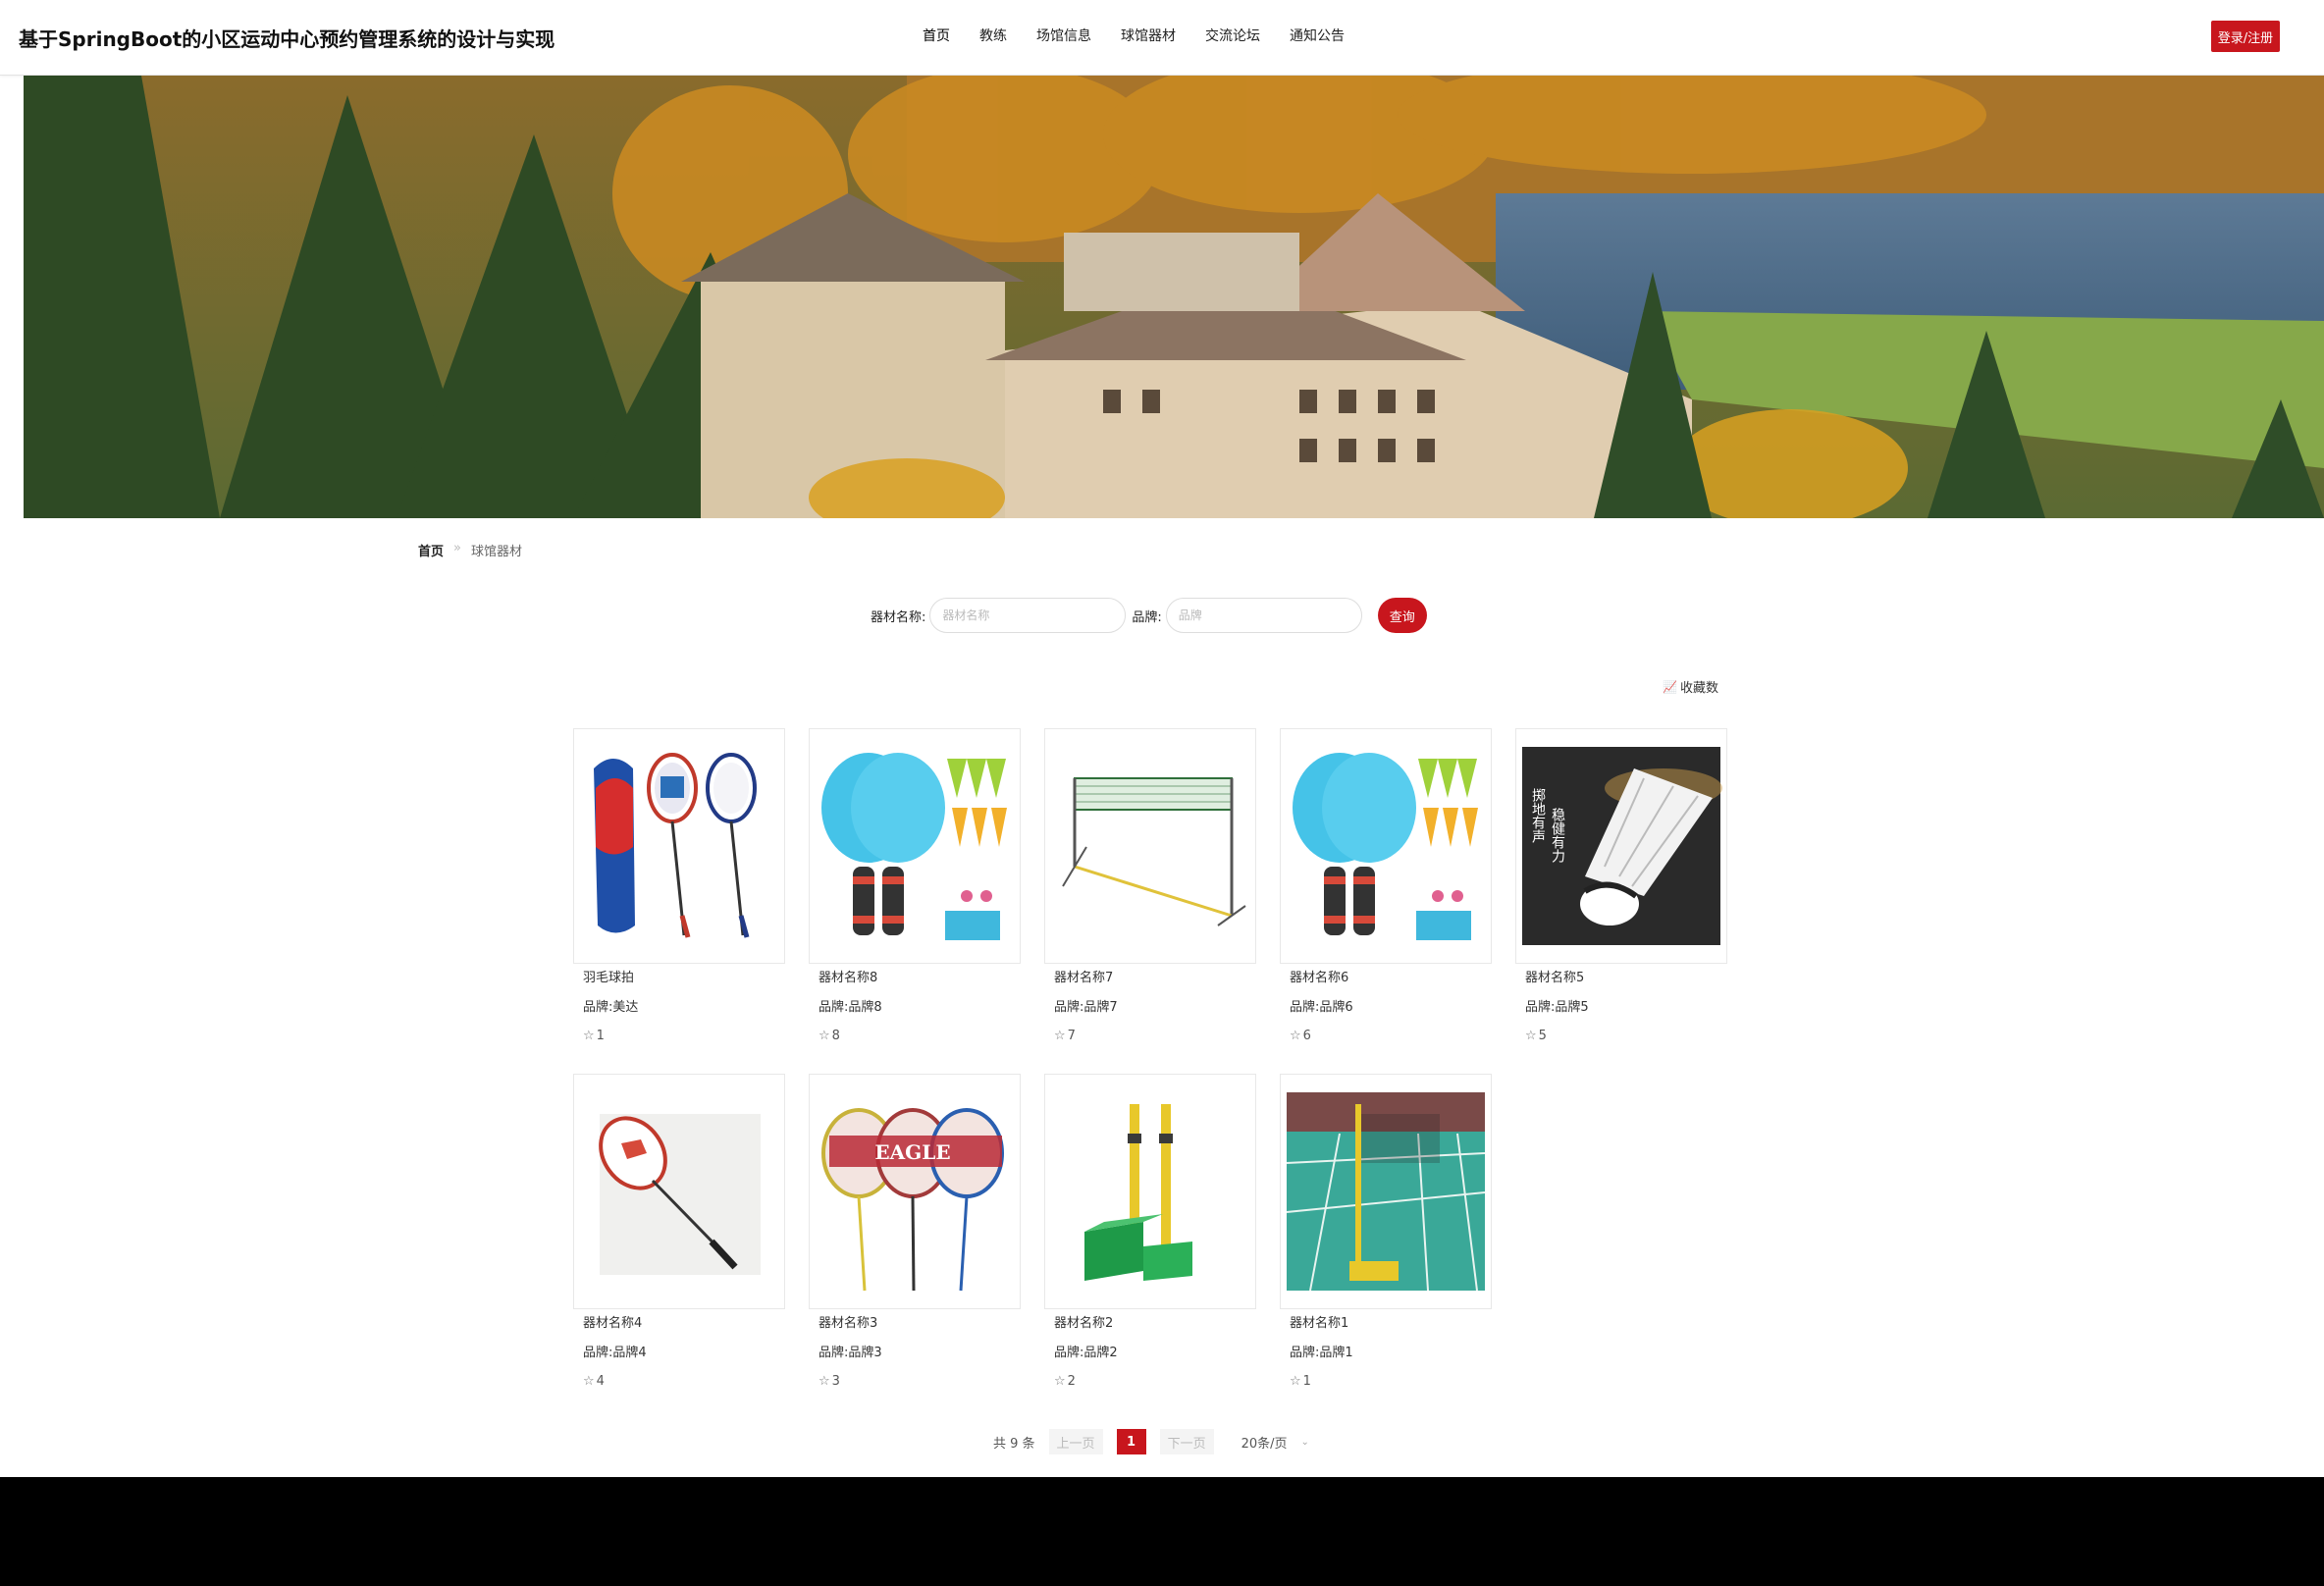 The width and height of the screenshot is (2324, 1586). I want to click on sort-label: 收藏数, so click(1698, 688).